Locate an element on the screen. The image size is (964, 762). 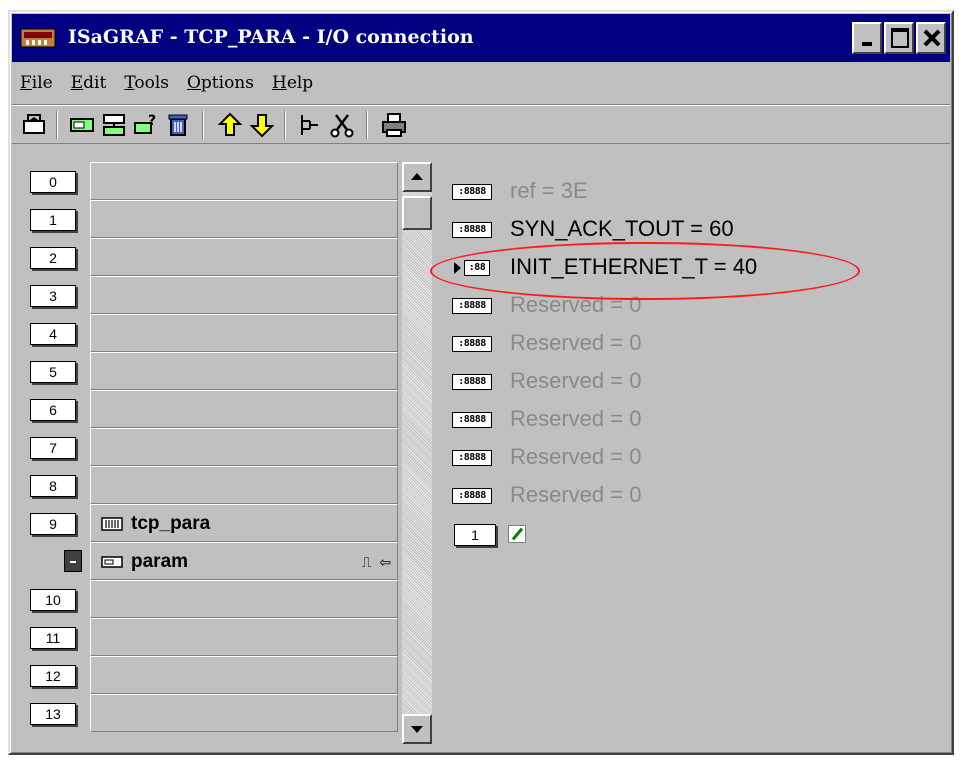
menu-tools-accel: T is located at coordinates (129, 83).